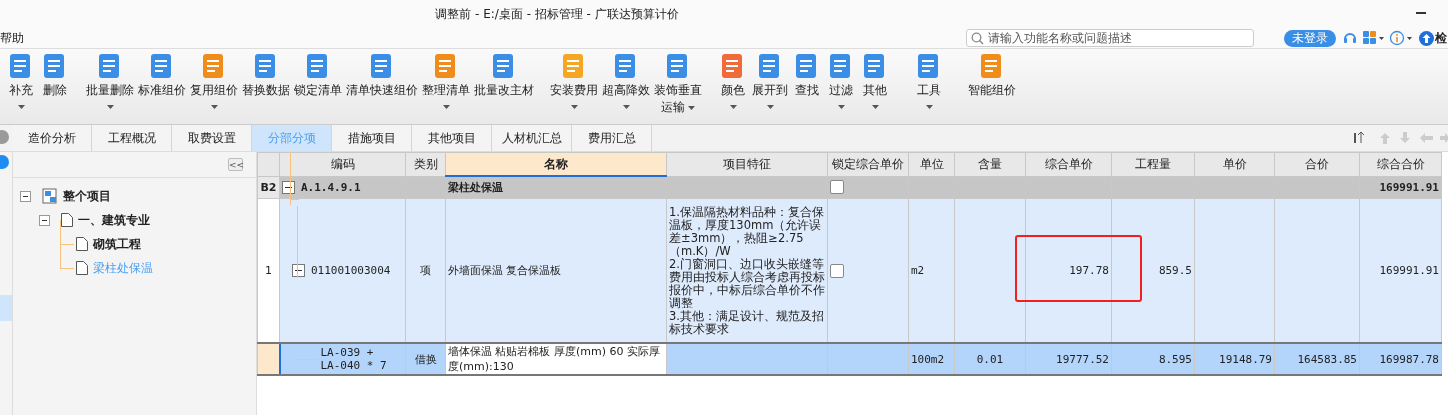 The width and height of the screenshot is (1448, 415). Describe the element at coordinates (868, 164) in the screenshot. I see `column-header: 锁定综合单价` at that location.